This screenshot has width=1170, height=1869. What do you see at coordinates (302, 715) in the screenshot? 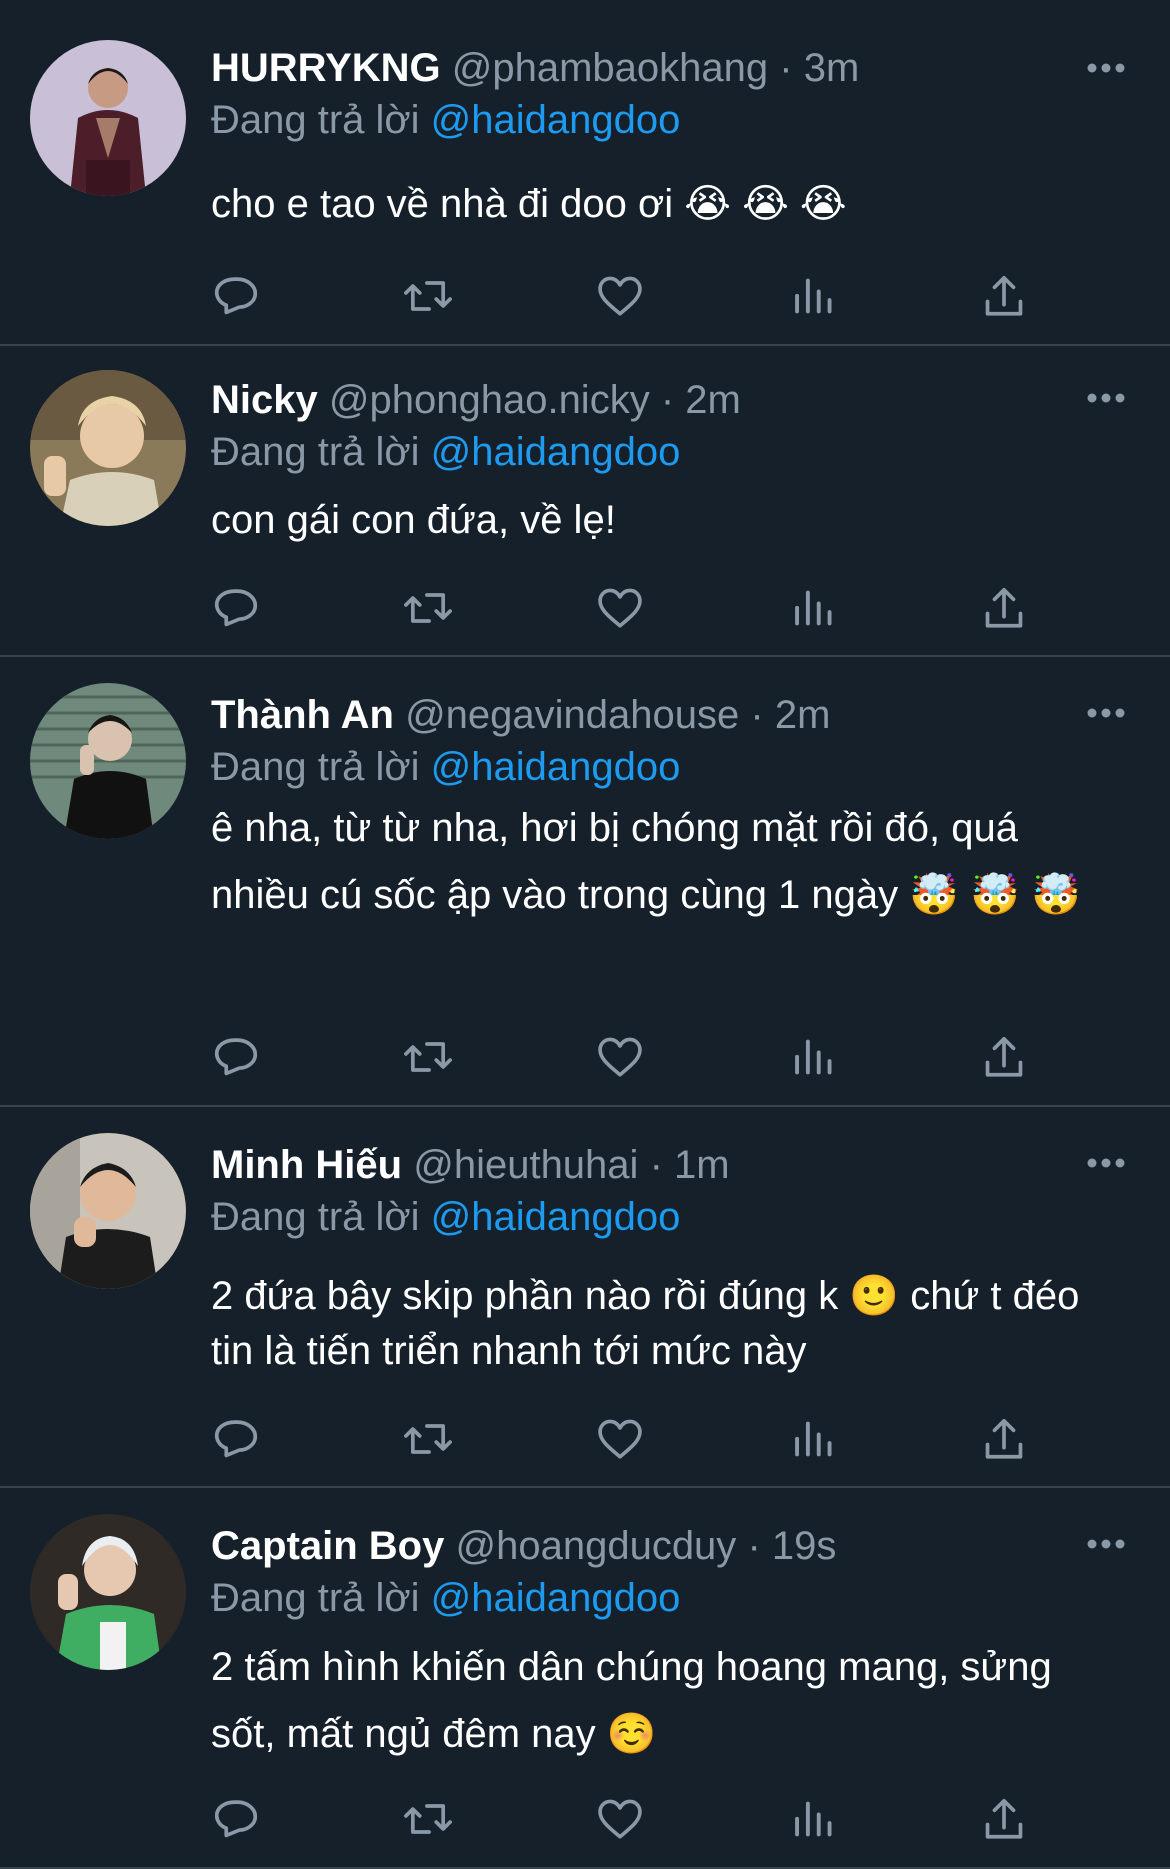
I see `display-name: Thành An` at bounding box center [302, 715].